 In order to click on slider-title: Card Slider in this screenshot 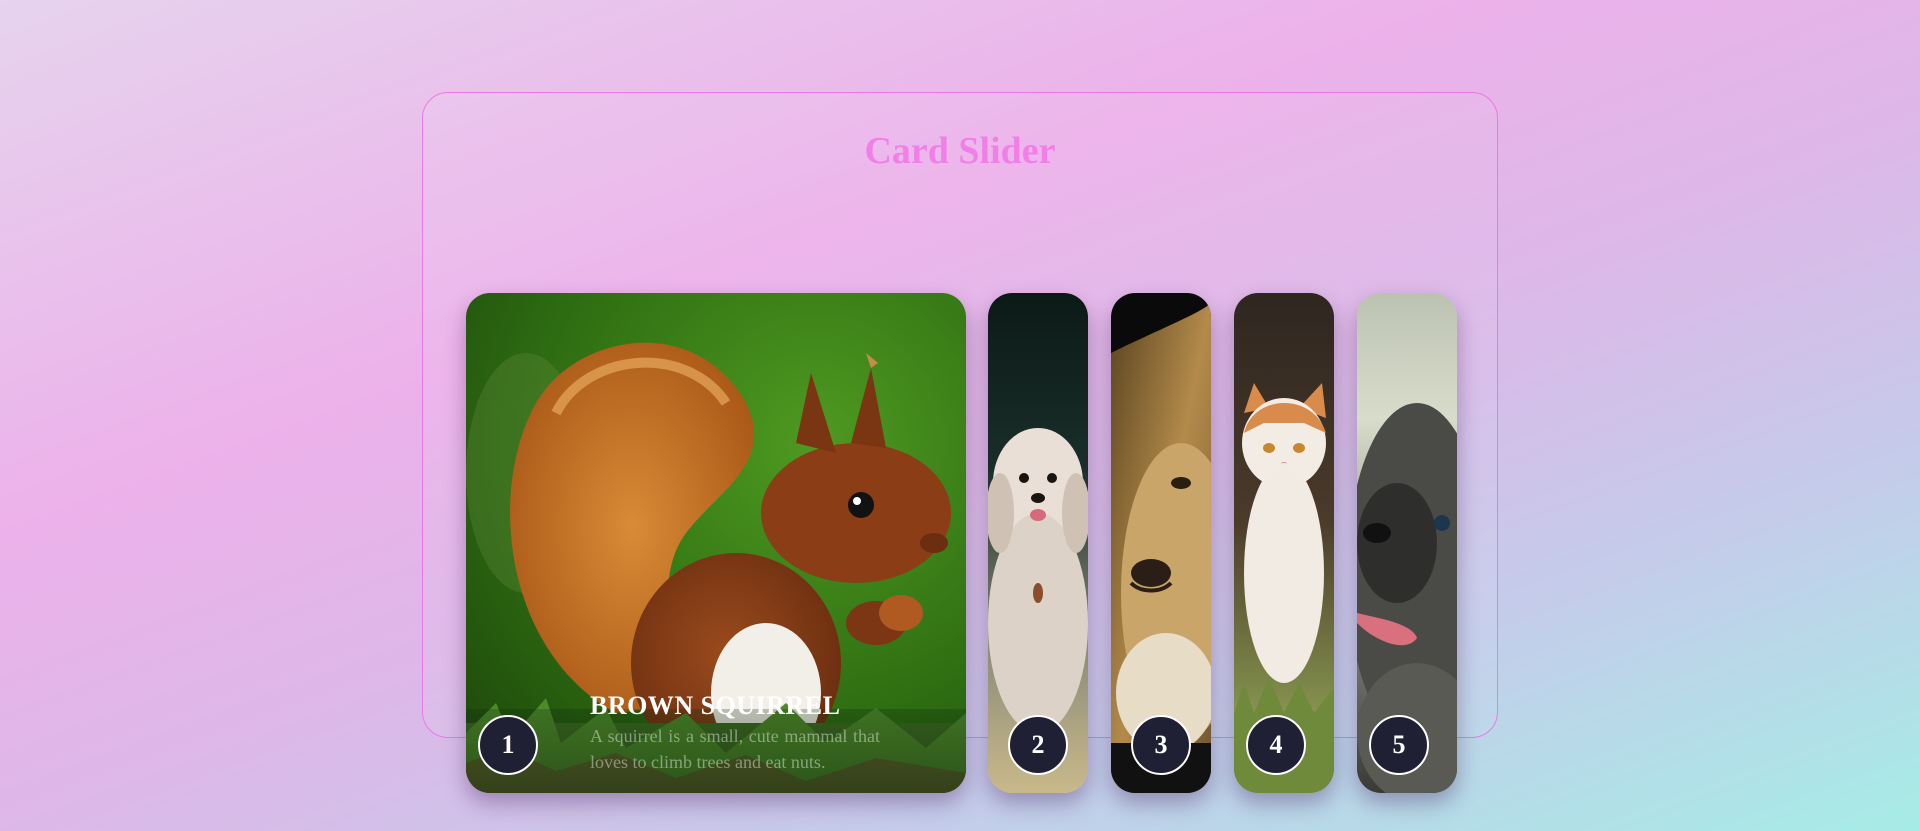, I will do `click(960, 151)`.